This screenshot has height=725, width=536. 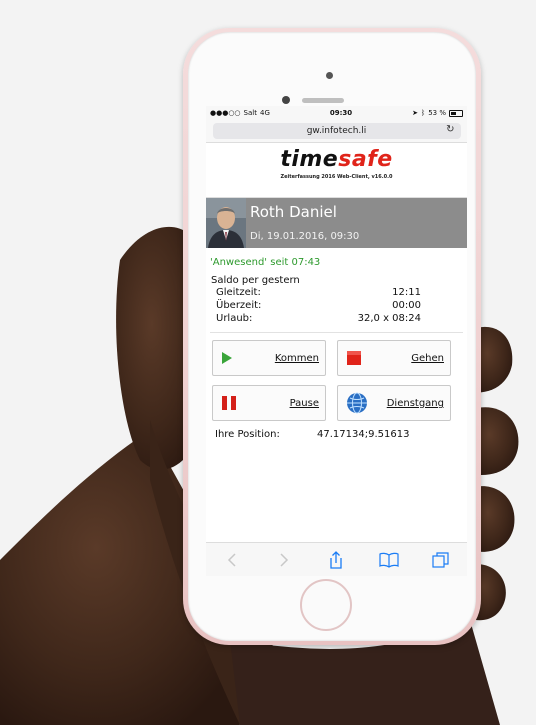 I want to click on home-button, so click(x=326, y=605).